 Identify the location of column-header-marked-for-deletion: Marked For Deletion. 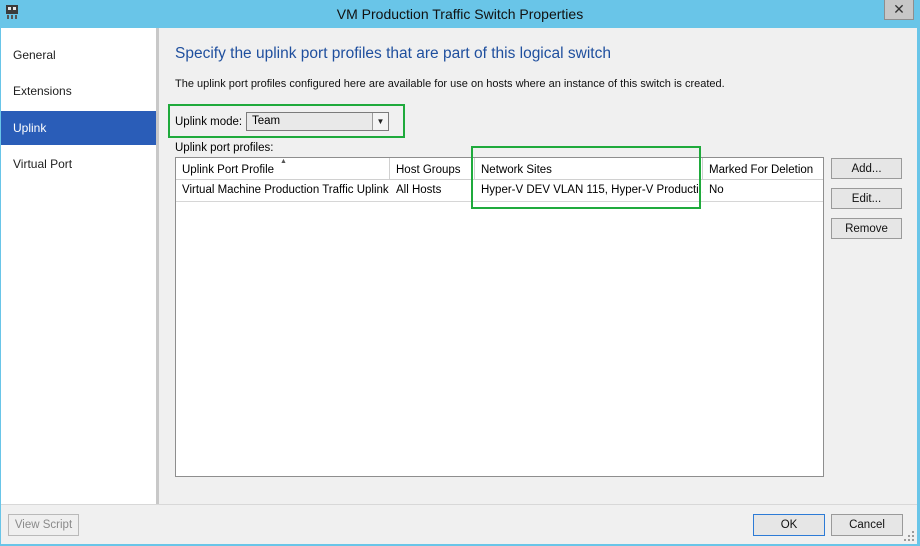
(763, 169).